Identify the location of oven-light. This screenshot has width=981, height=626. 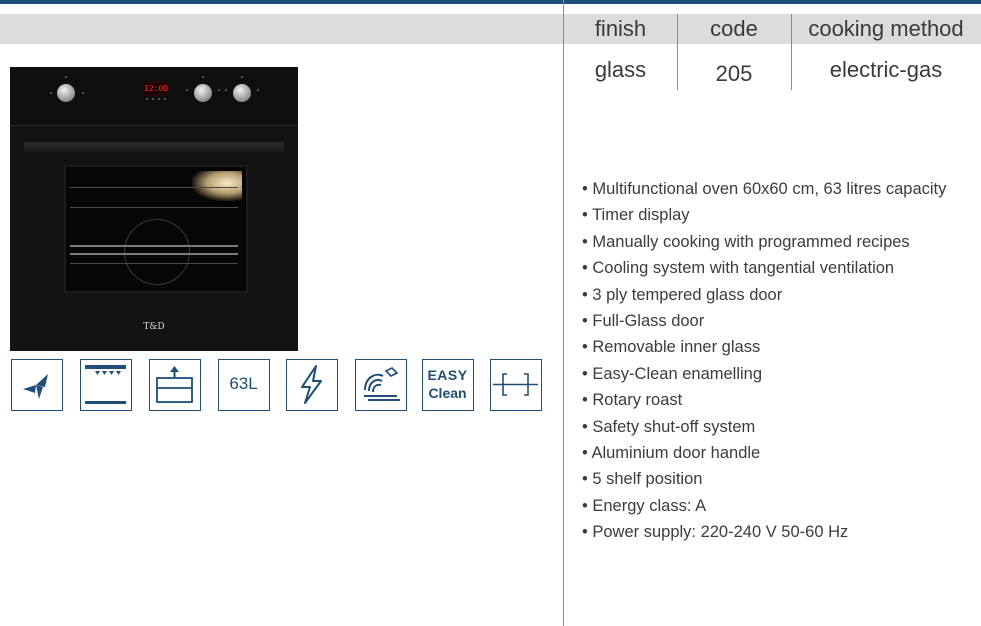
(217, 186).